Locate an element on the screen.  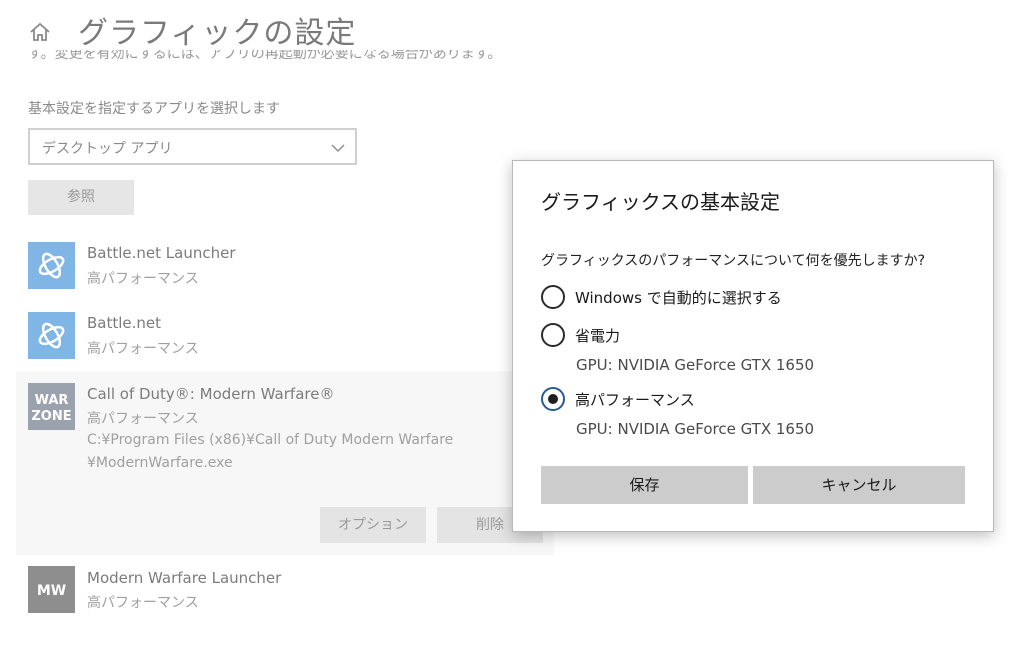
svg-text: WAR is located at coordinates (52, 400).